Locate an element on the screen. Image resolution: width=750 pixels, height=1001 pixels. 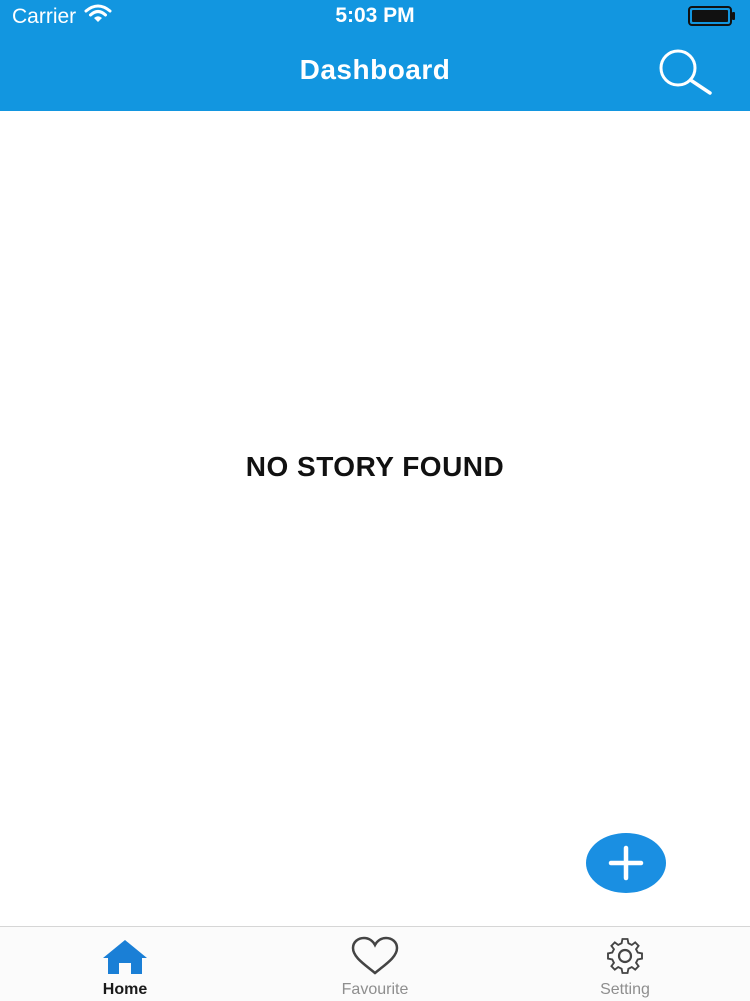
status-time: 5:03 PM is located at coordinates (375, 15).